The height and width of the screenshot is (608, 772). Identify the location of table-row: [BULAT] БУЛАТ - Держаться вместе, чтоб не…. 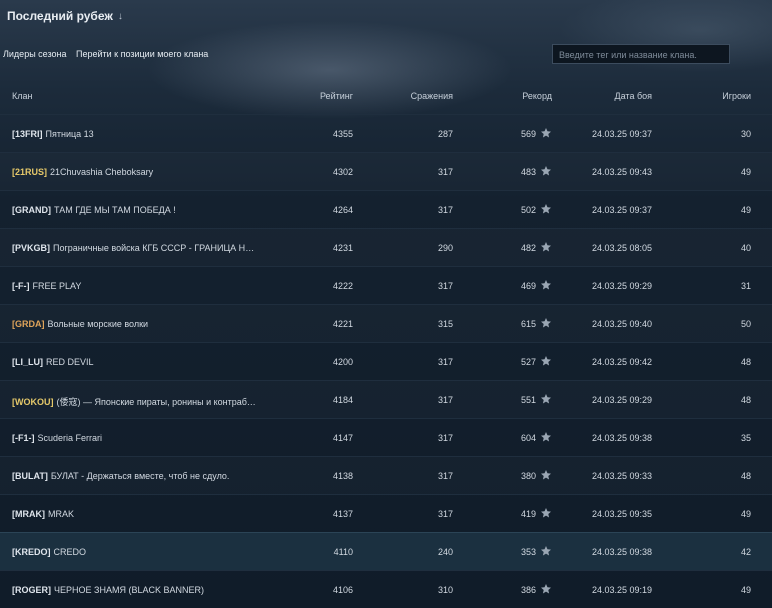
(386, 475).